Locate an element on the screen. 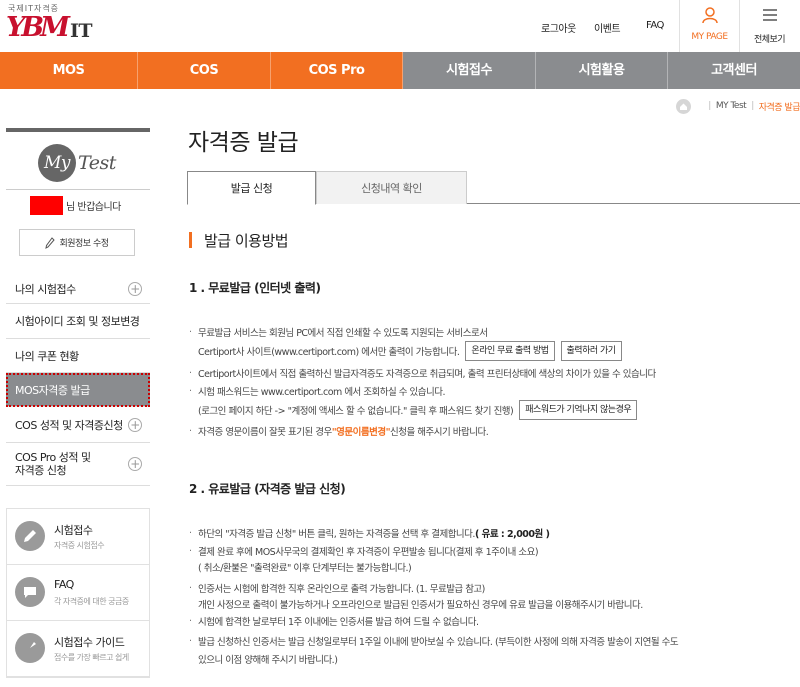 The image size is (800, 687). faq-link: FAQ is located at coordinates (655, 25).